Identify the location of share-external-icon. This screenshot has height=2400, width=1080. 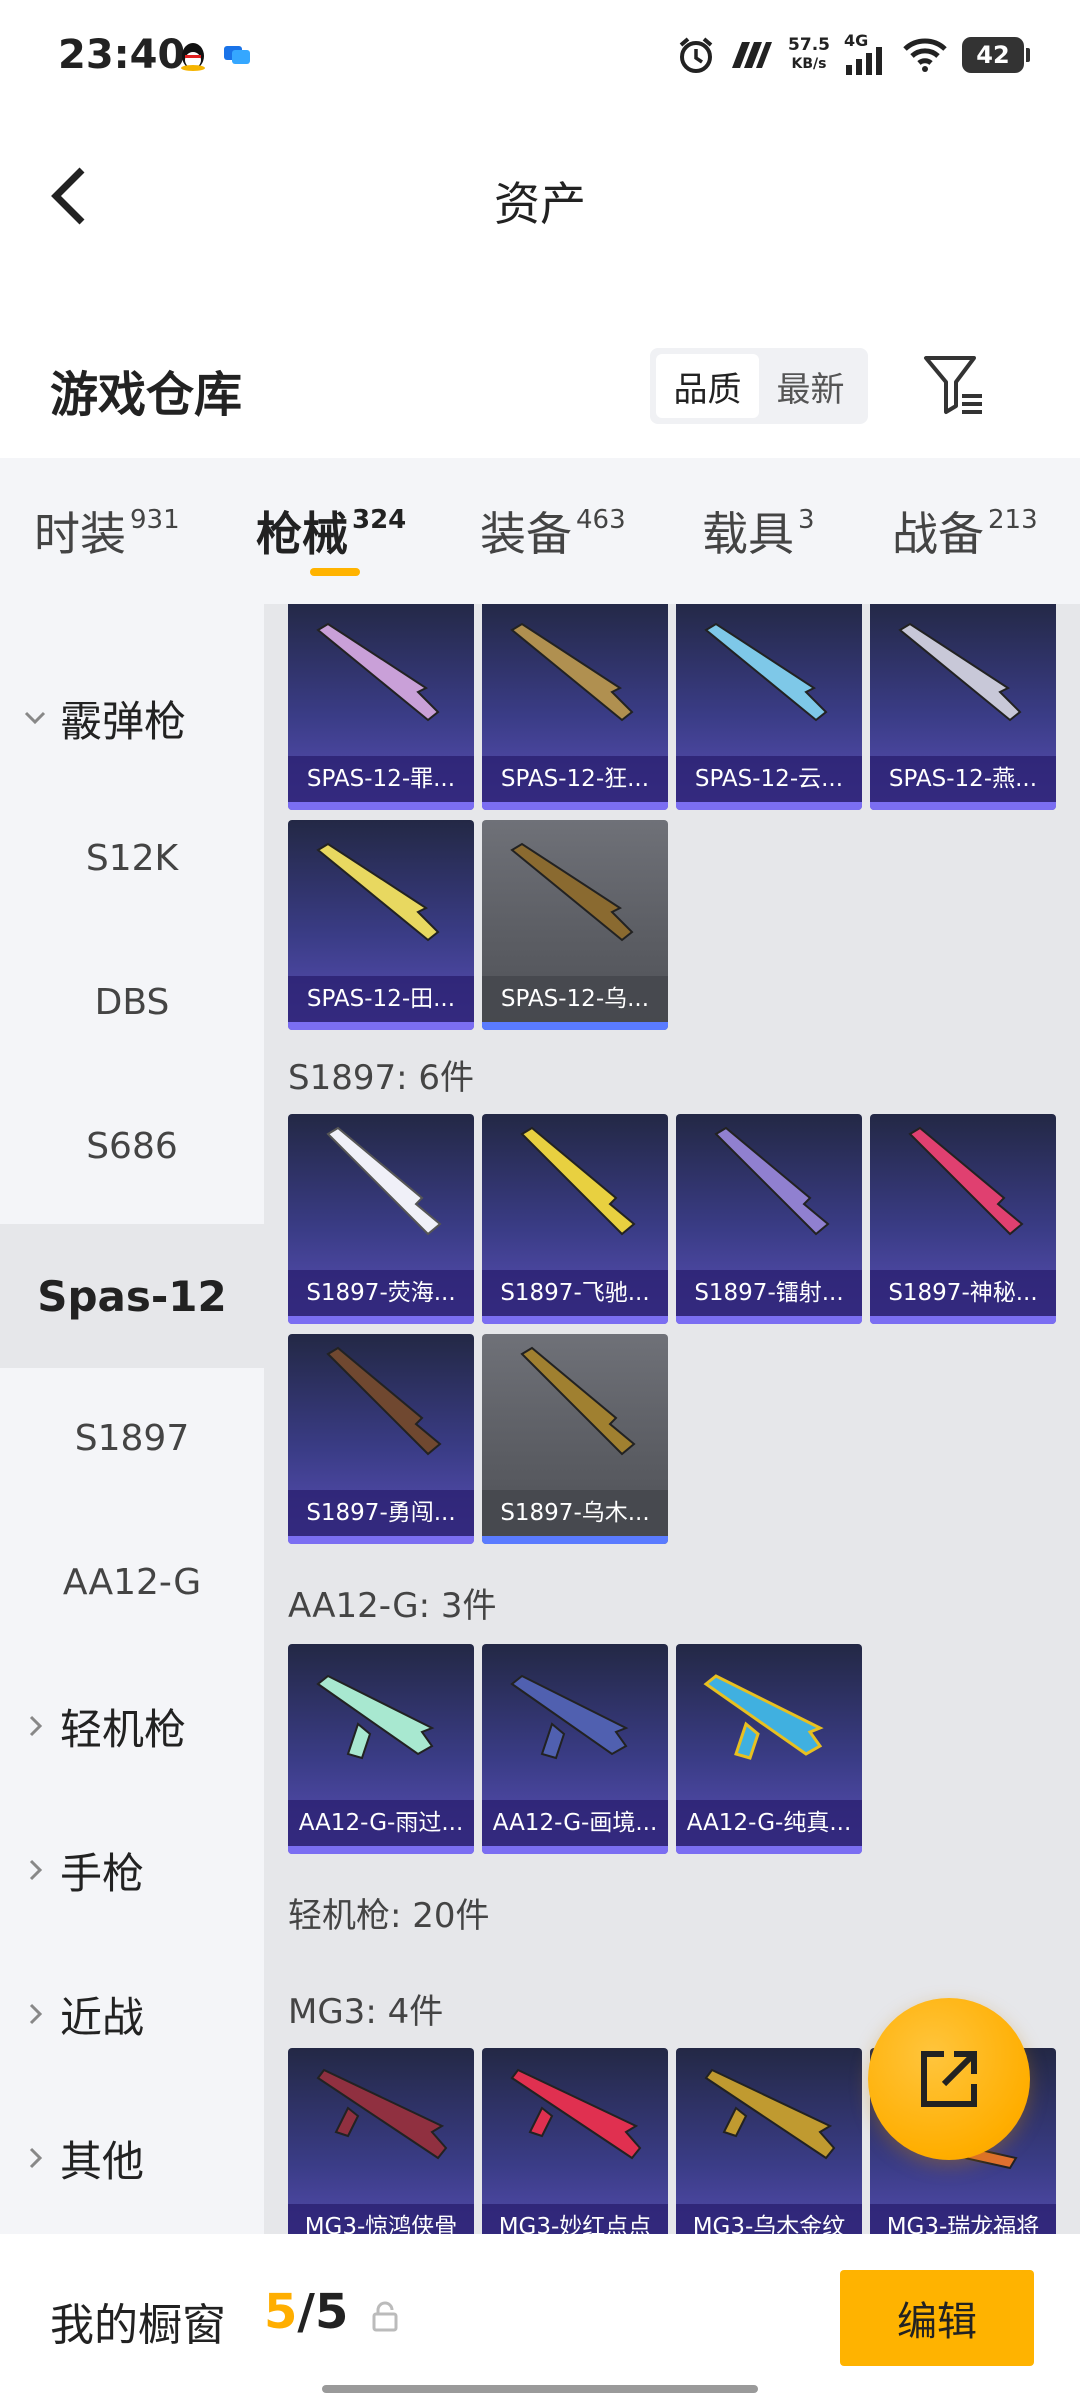
(949, 2079).